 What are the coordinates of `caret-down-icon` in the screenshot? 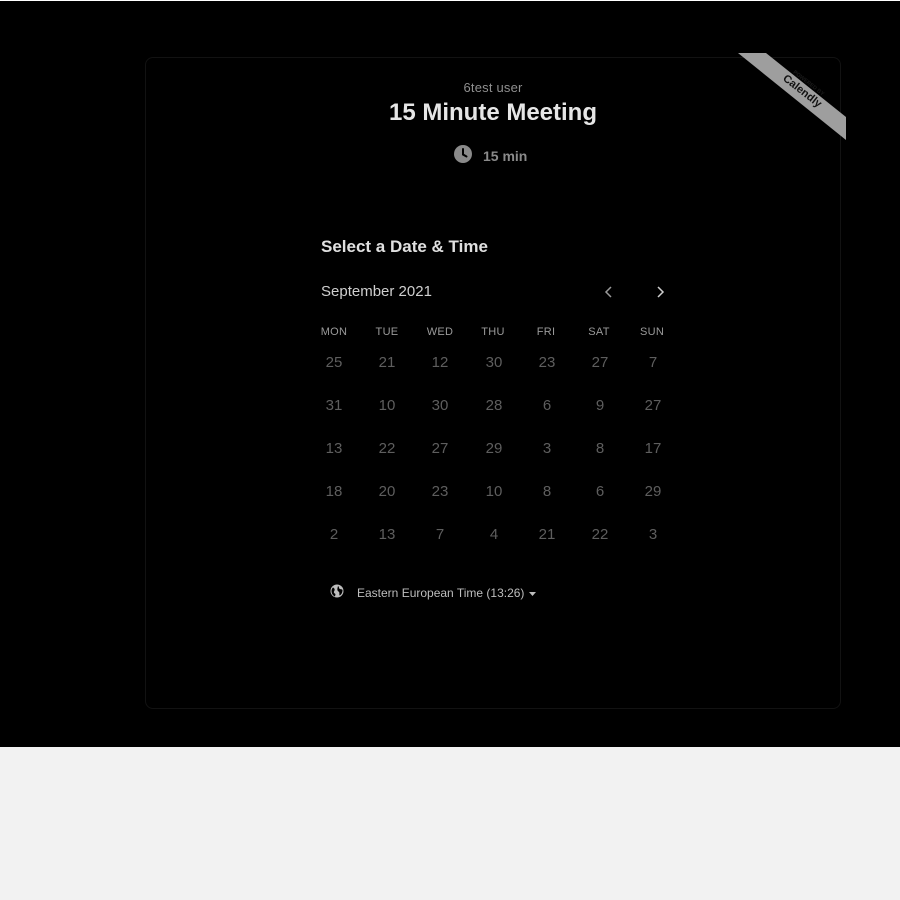 It's located at (533, 593).